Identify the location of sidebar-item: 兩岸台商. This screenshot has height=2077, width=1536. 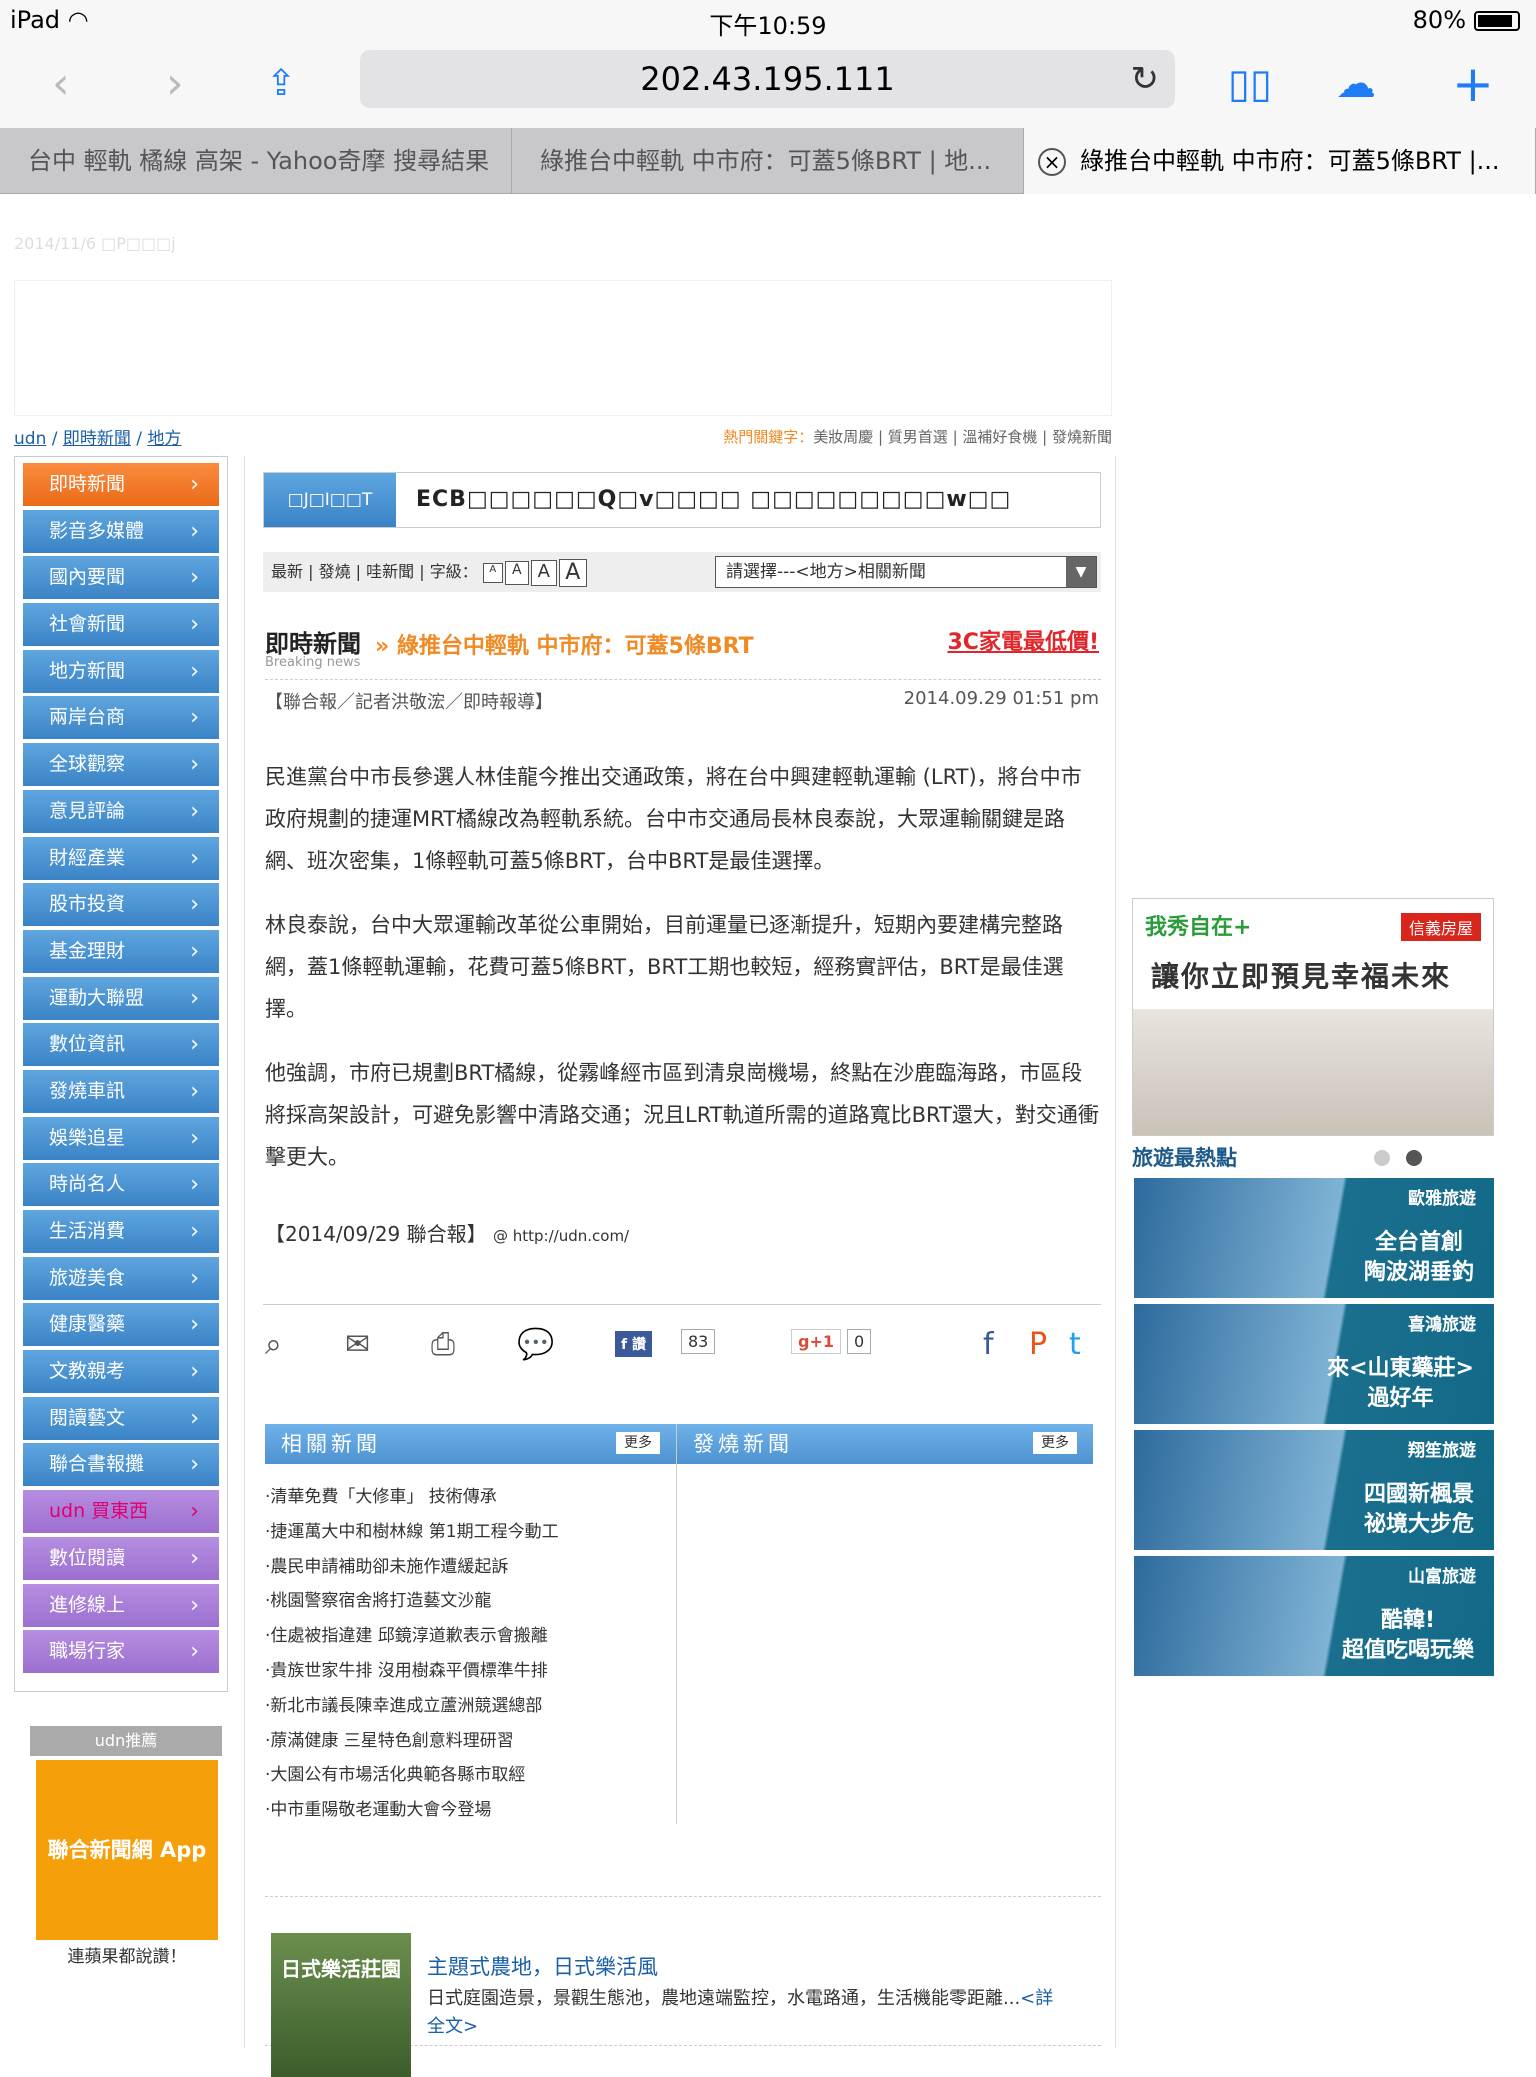
(121, 718).